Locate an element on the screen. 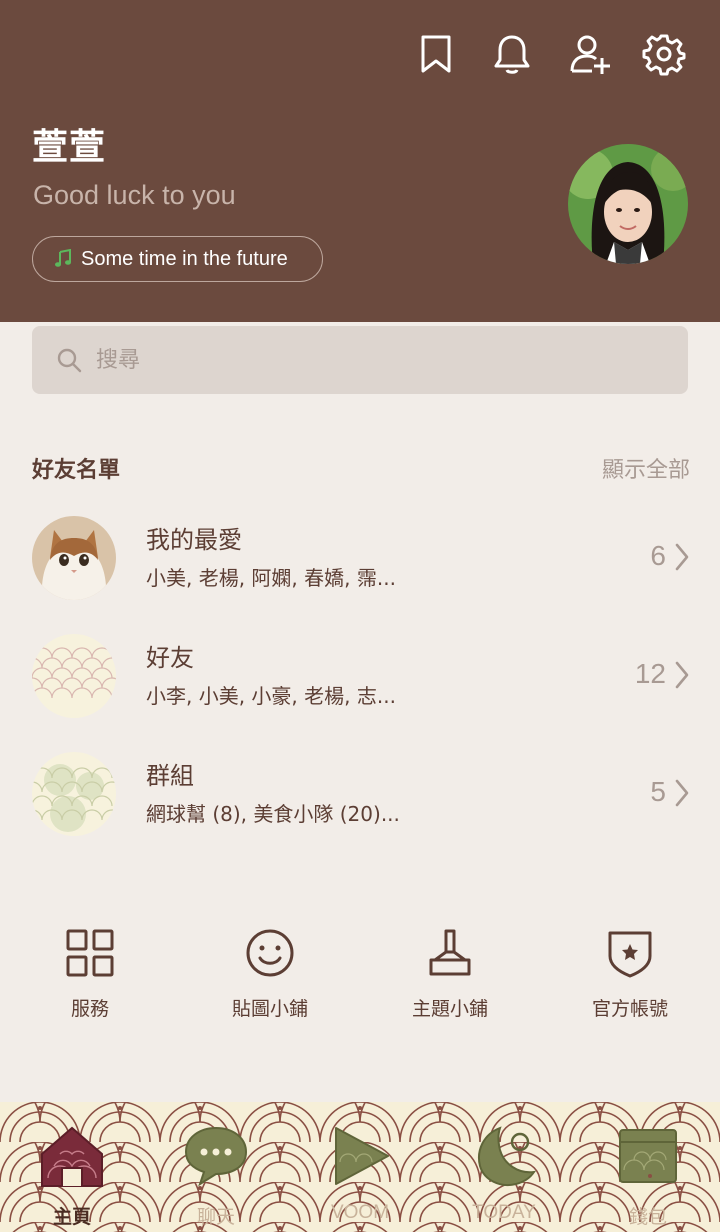 Image resolution: width=720 pixels, height=1232 pixels. services-row: 服務 貼圖小鋪 主題小鋪 官方帳號 is located at coordinates (360, 981).